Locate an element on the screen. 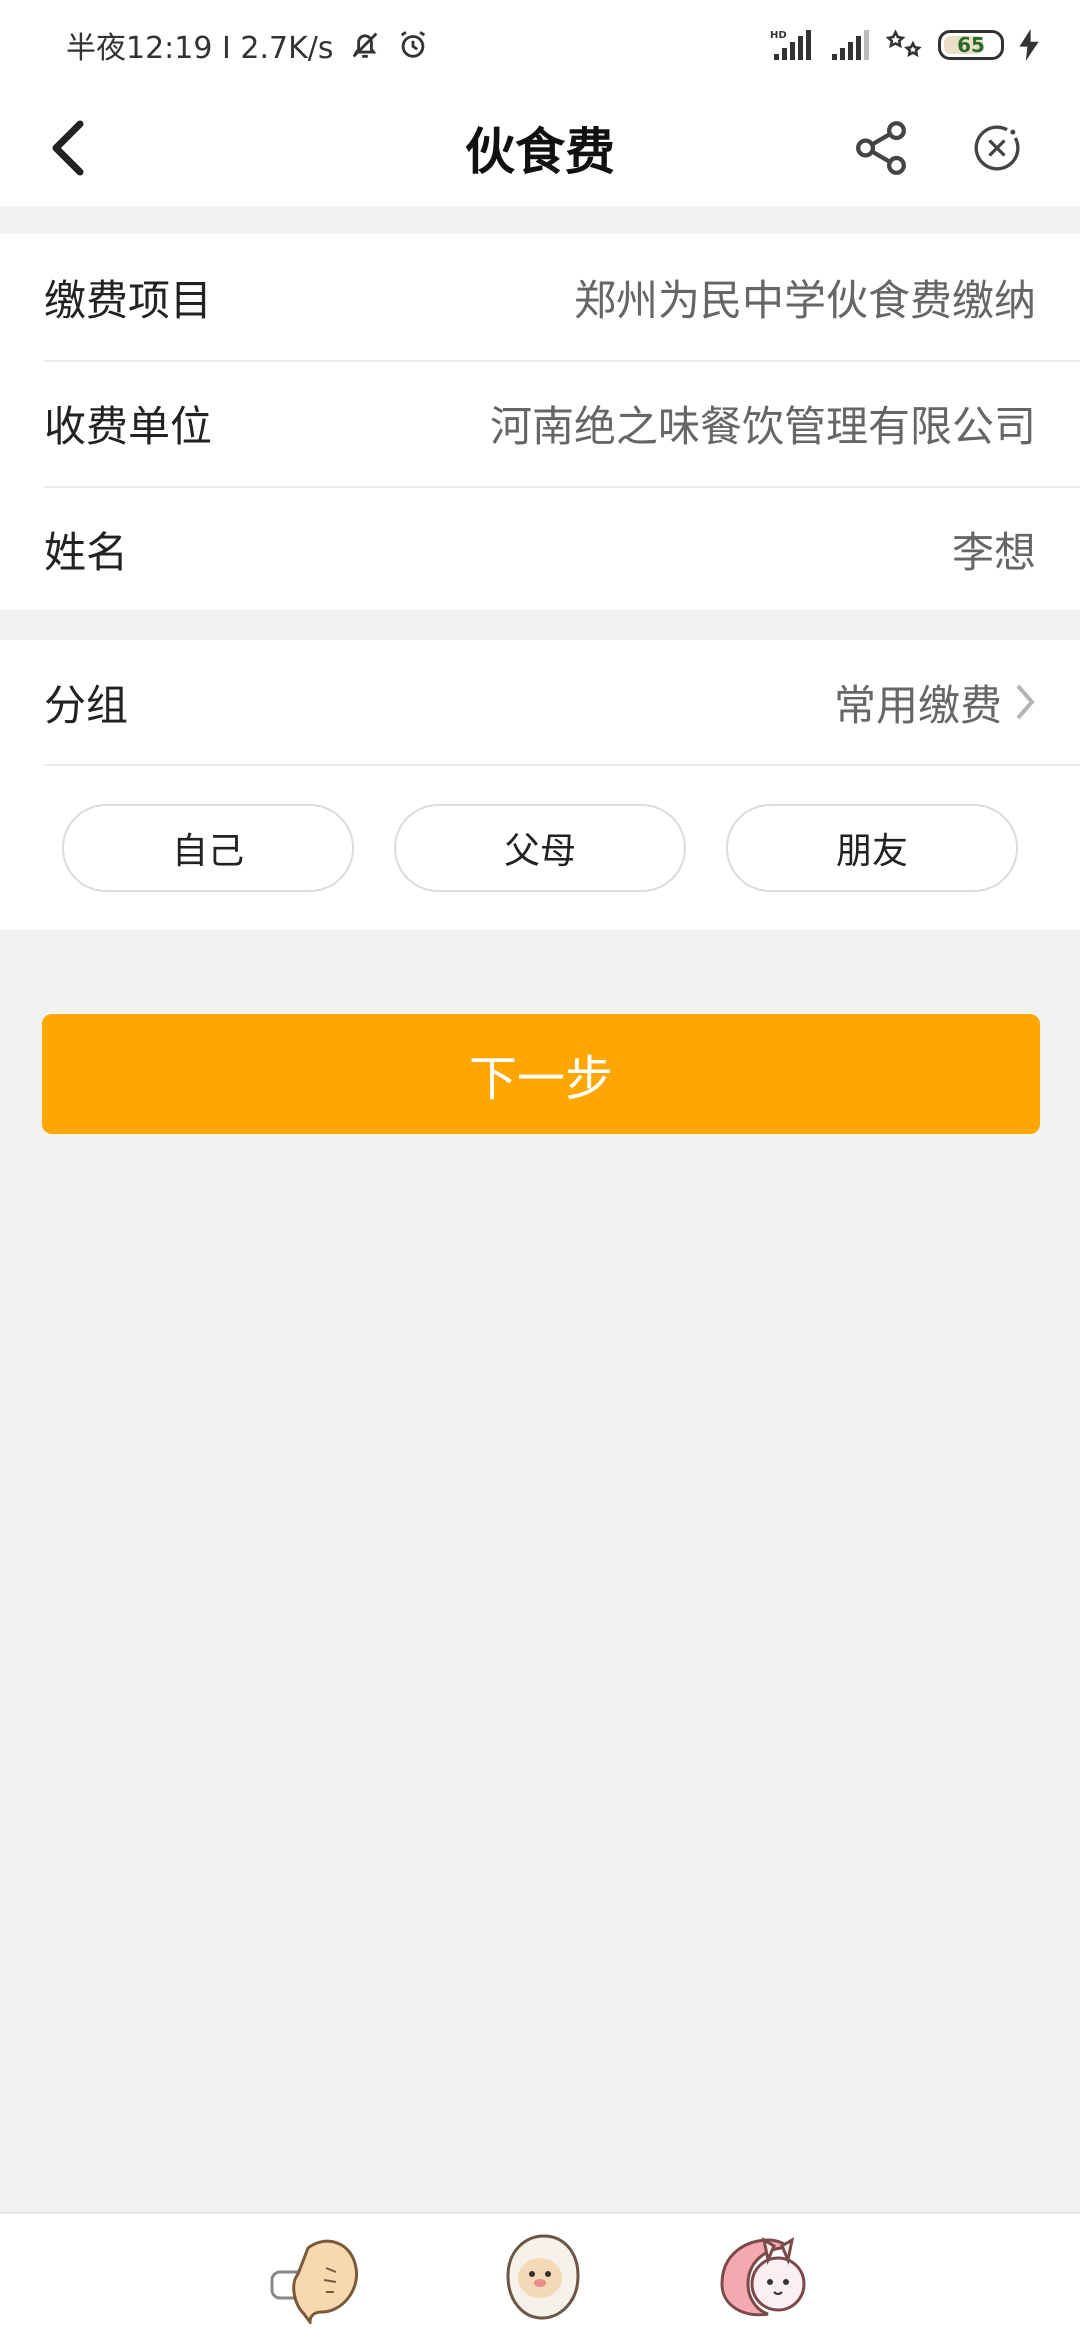 The image size is (1080, 2340). hd-signal-icon: HD is located at coordinates (793, 45).